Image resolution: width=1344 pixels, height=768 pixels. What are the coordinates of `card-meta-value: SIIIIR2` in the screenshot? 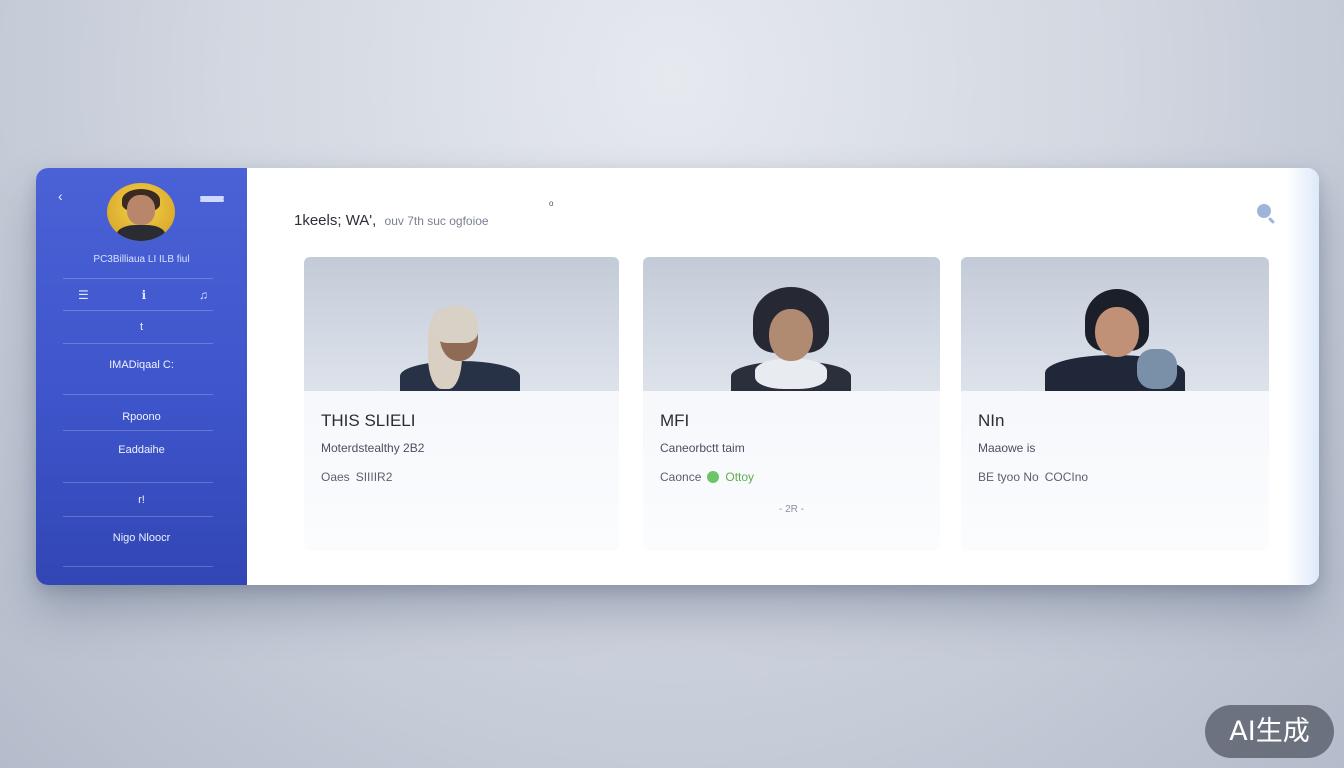 It's located at (374, 477).